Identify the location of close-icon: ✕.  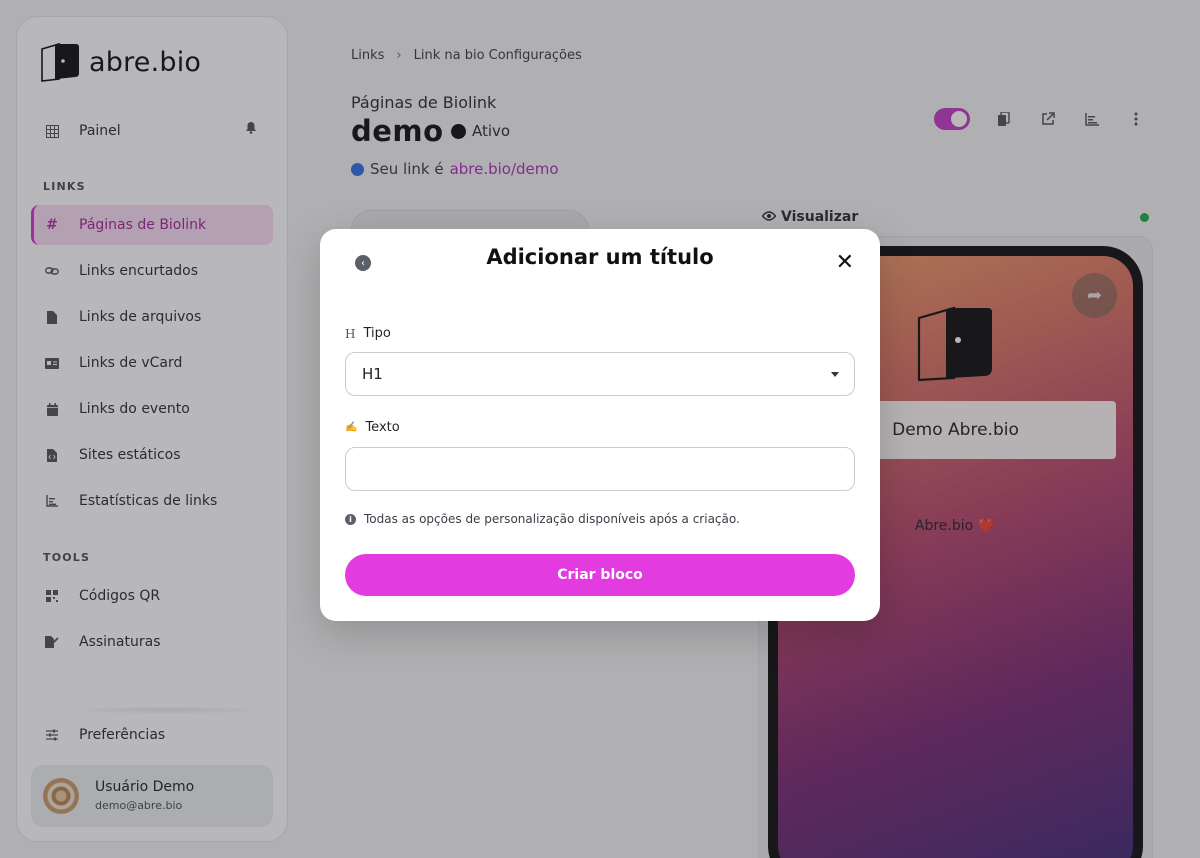
(845, 263).